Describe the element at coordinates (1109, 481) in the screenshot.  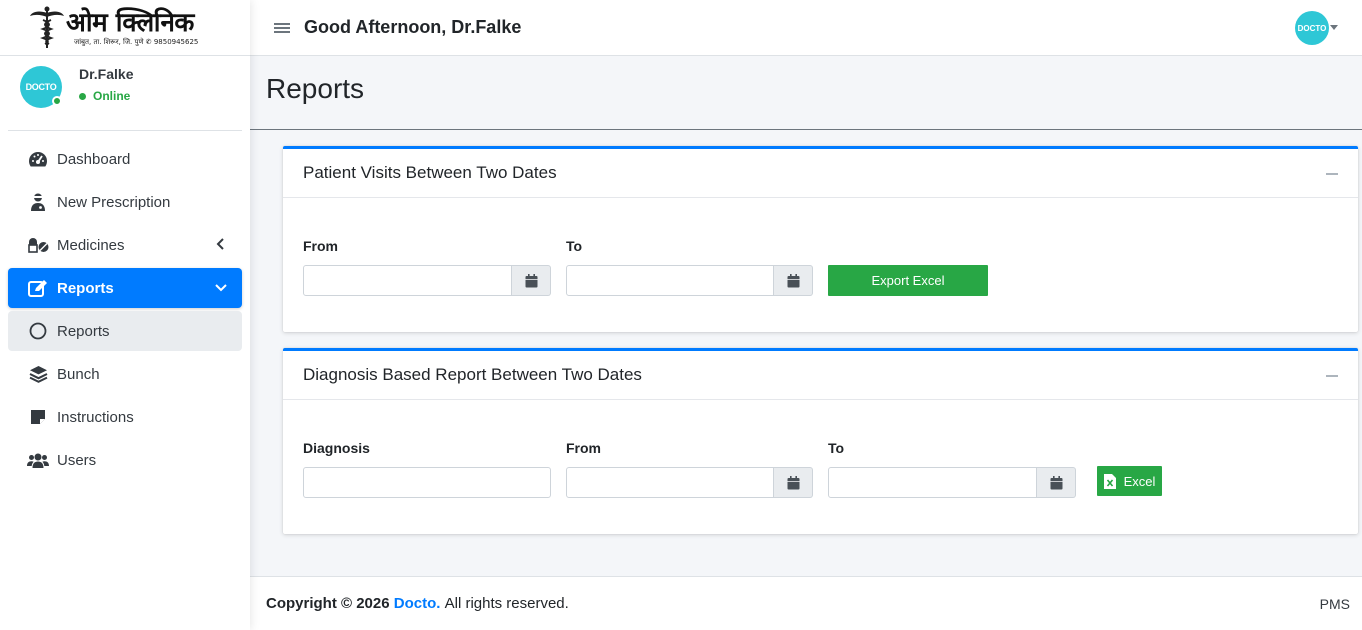
I see `file-excel-icon` at that location.